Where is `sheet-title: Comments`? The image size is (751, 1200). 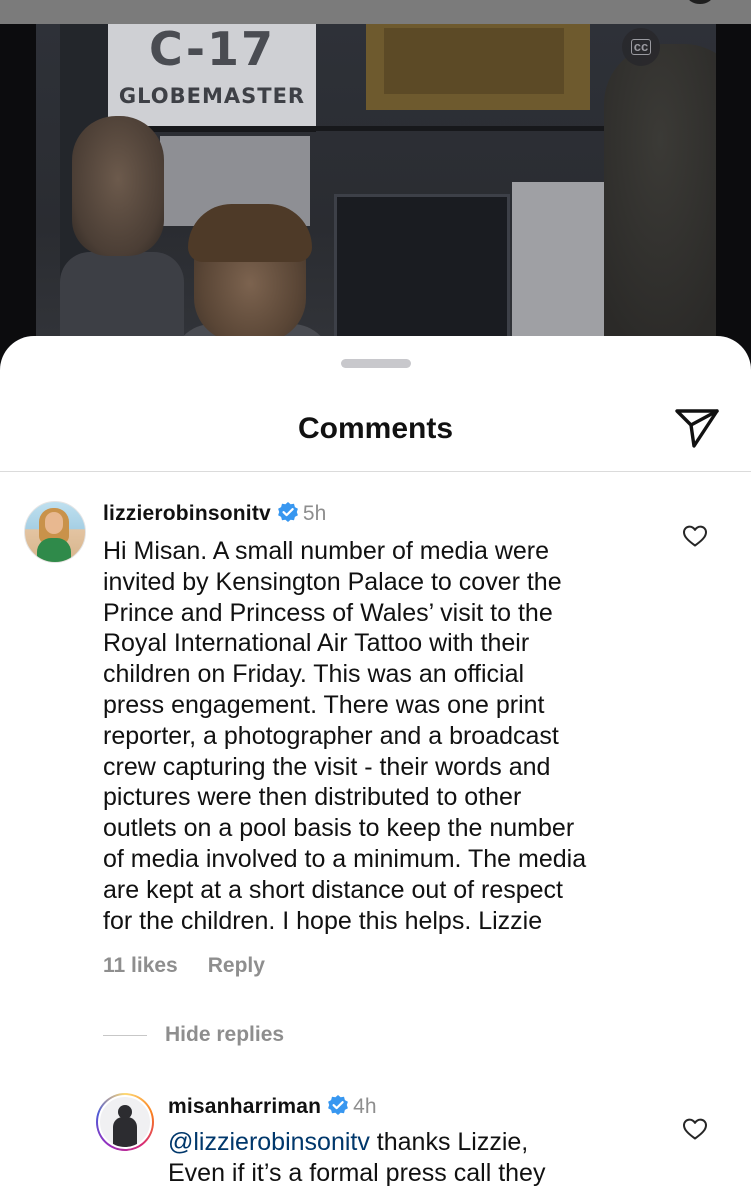
sheet-title: Comments is located at coordinates (375, 428).